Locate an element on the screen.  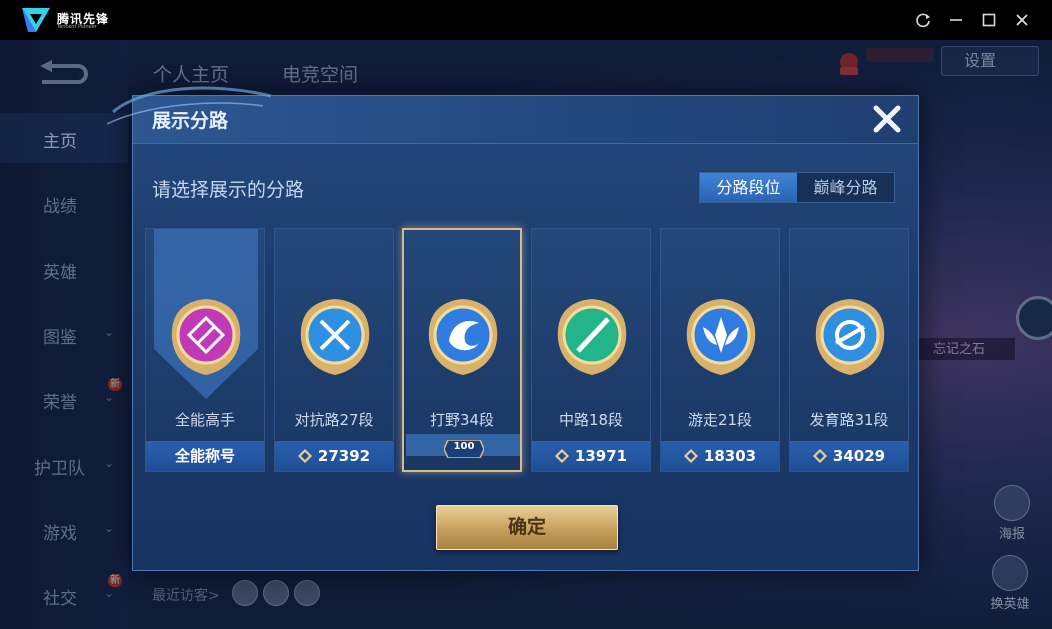
lane-footer: 18303 is located at coordinates (720, 456).